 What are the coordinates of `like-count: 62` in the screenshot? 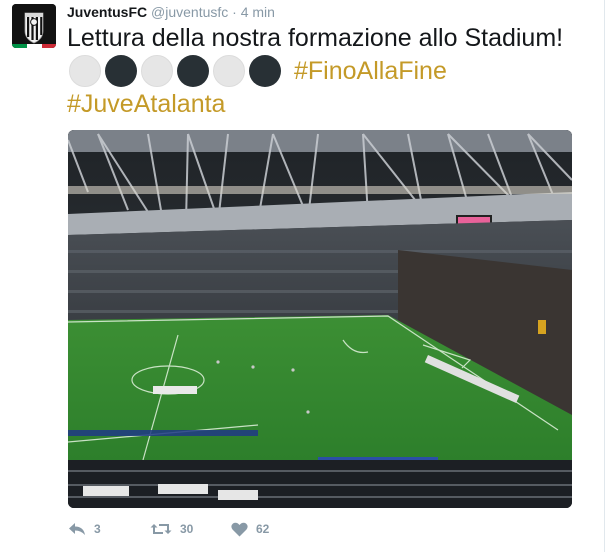 It's located at (263, 529).